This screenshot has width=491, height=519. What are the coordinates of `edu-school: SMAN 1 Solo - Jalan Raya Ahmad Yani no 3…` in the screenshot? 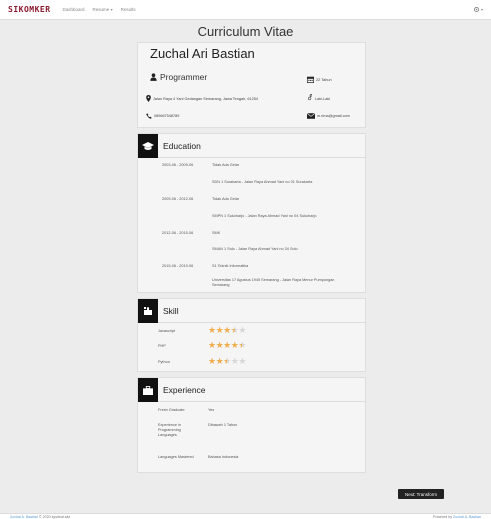 It's located at (255, 249).